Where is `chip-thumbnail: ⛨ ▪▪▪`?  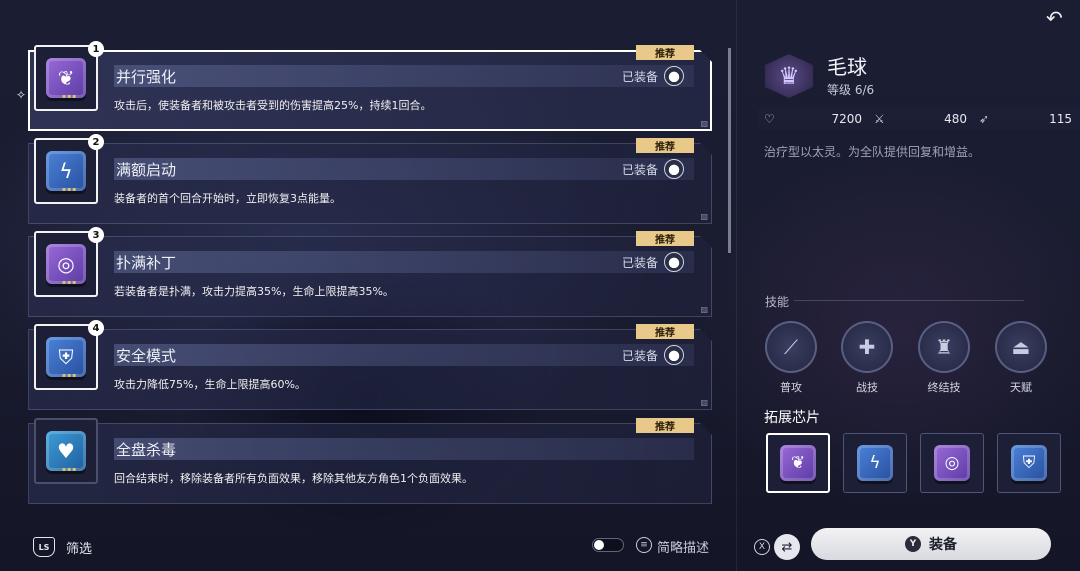 chip-thumbnail: ⛨ ▪▪▪ is located at coordinates (66, 357).